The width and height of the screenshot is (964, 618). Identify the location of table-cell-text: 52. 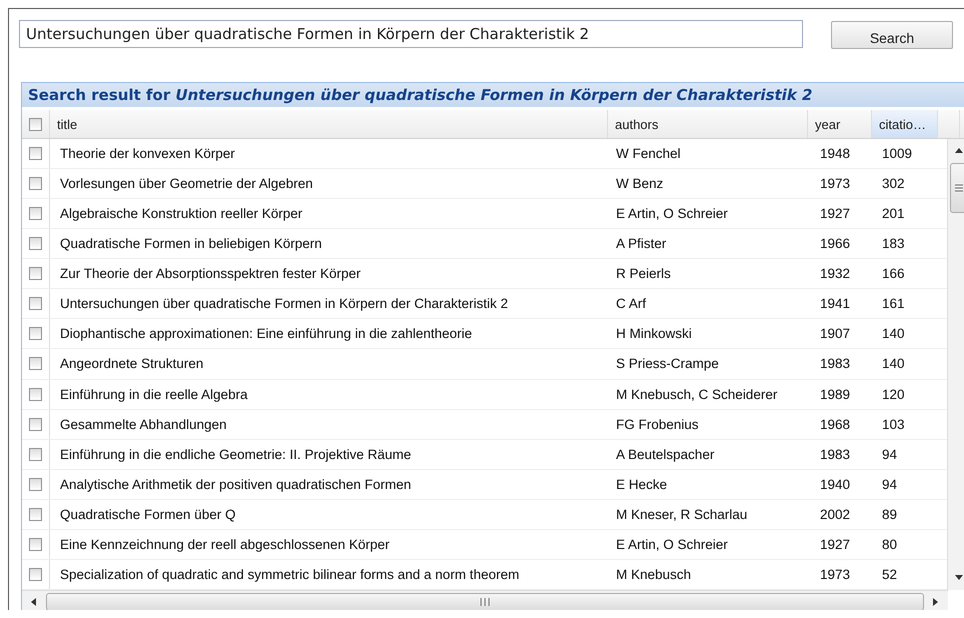
(889, 574).